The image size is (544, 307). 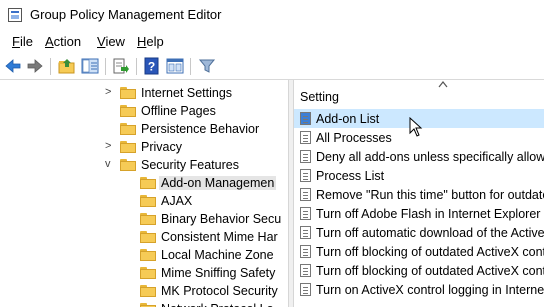 What do you see at coordinates (150, 41) in the screenshot?
I see `menu-help: Help` at bounding box center [150, 41].